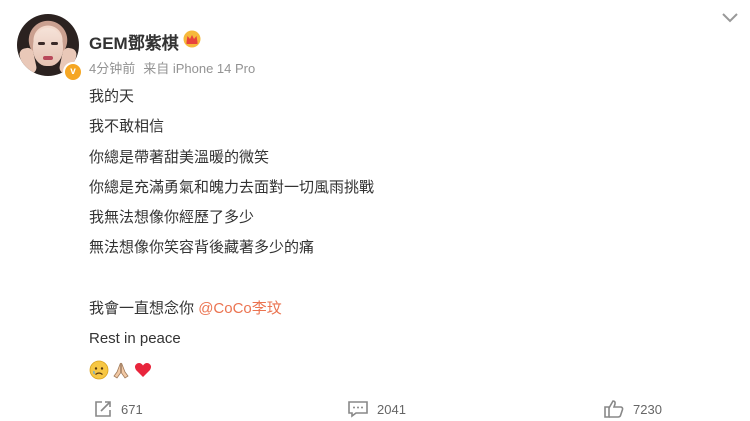 The width and height of the screenshot is (750, 421). I want to click on chevron-down-icon, so click(730, 18).